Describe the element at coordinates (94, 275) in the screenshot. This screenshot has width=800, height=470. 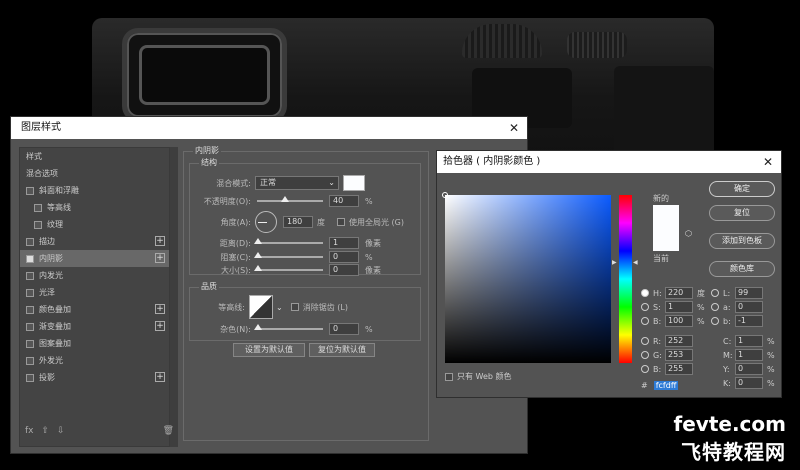
I see `style-list-item: 内发光` at that location.